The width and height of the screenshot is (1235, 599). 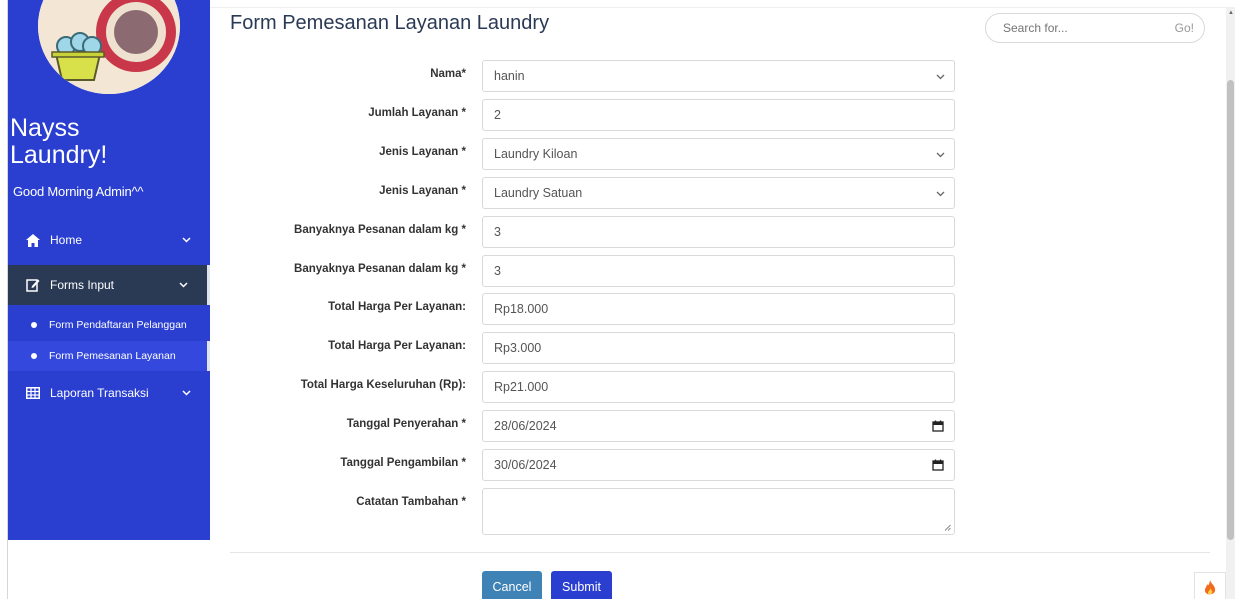 What do you see at coordinates (411, 502) in the screenshot?
I see `field-label: Catatan Tambahan *` at bounding box center [411, 502].